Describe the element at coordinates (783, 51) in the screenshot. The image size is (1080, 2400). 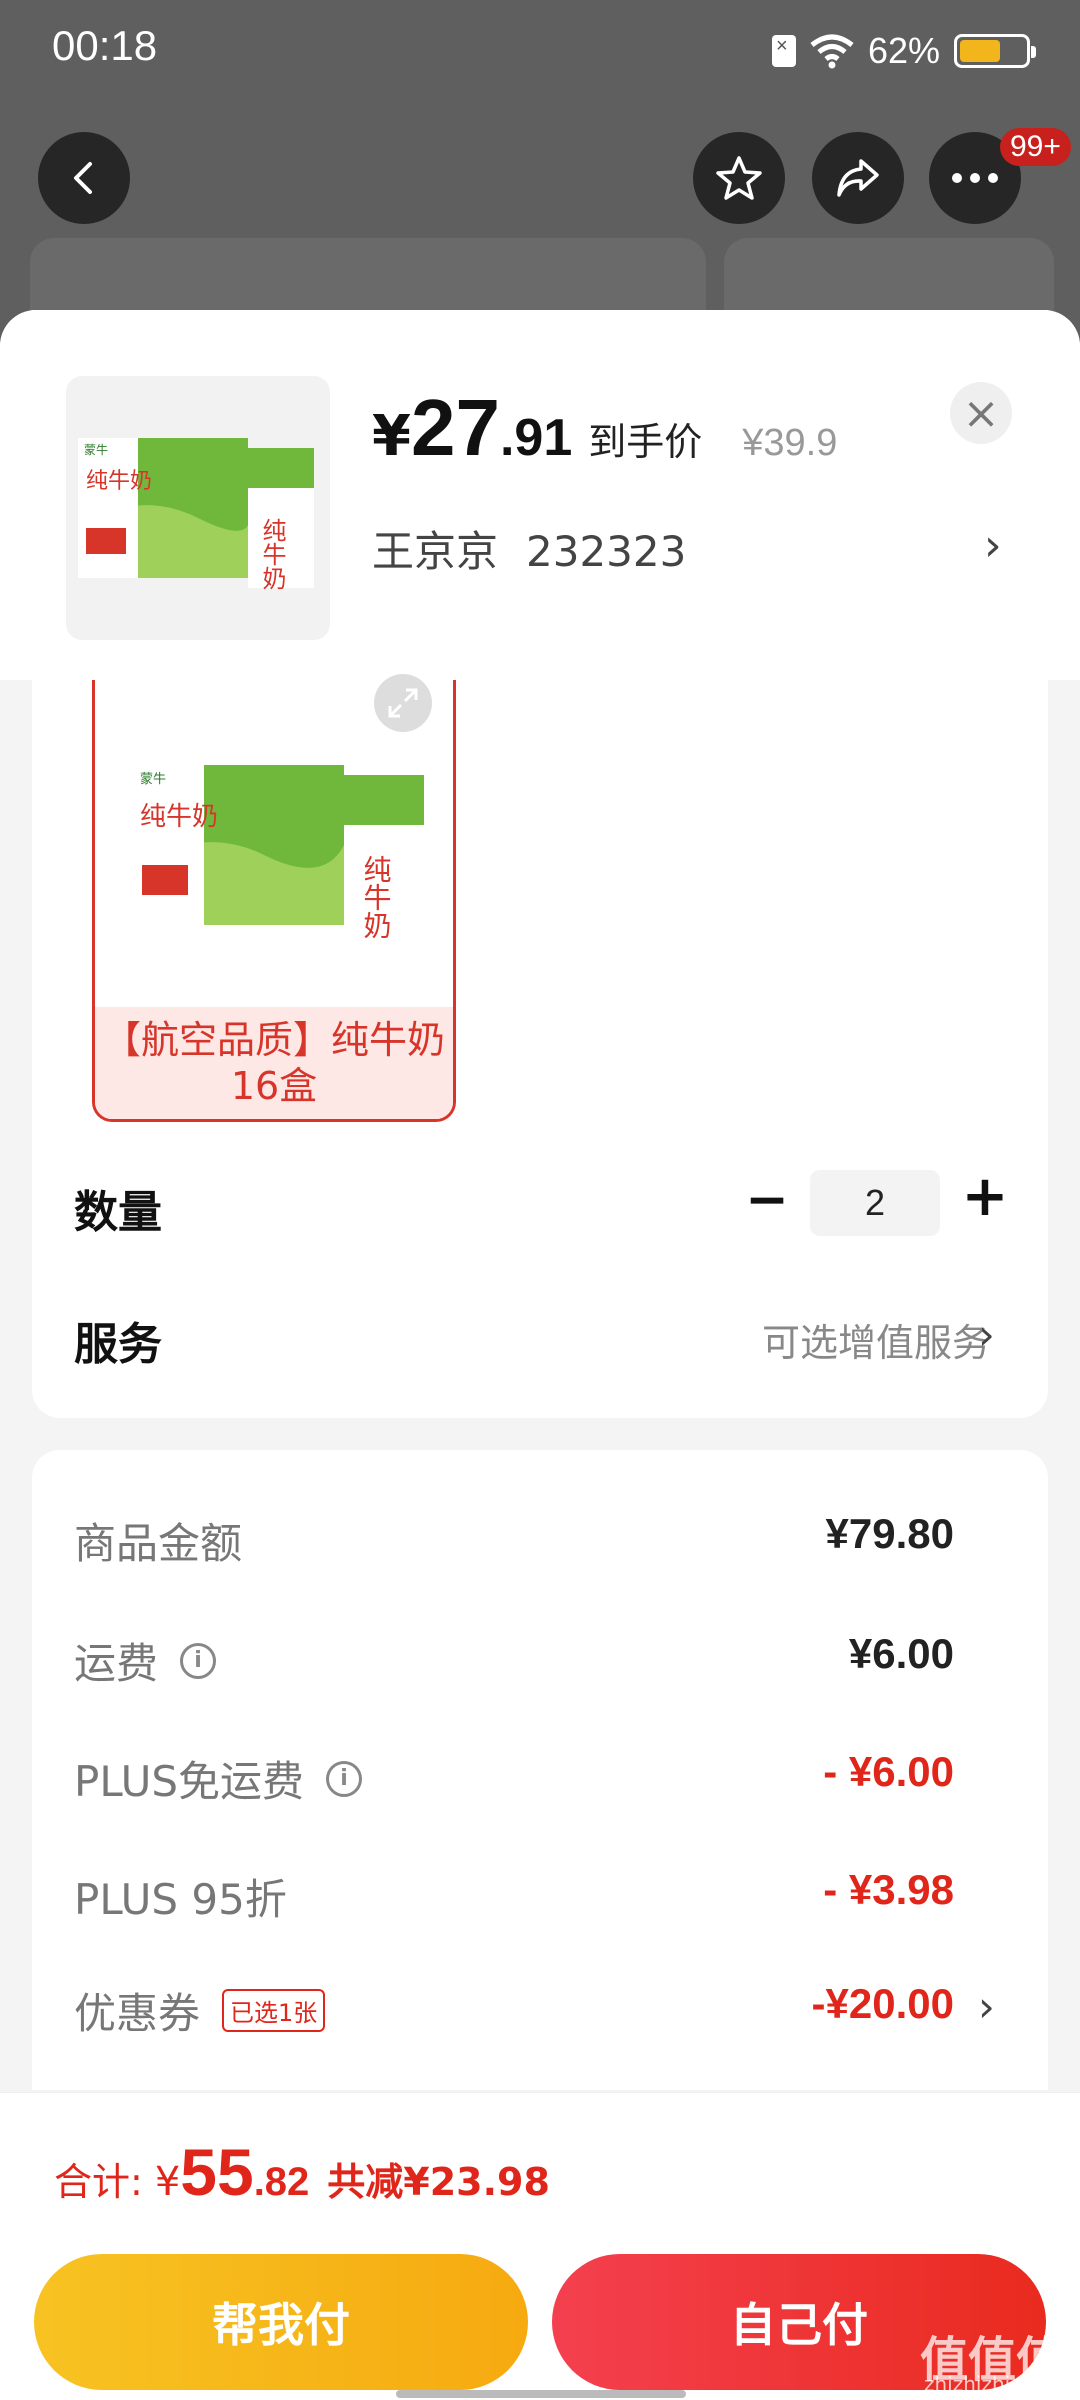
I see `sim-off-icon` at that location.